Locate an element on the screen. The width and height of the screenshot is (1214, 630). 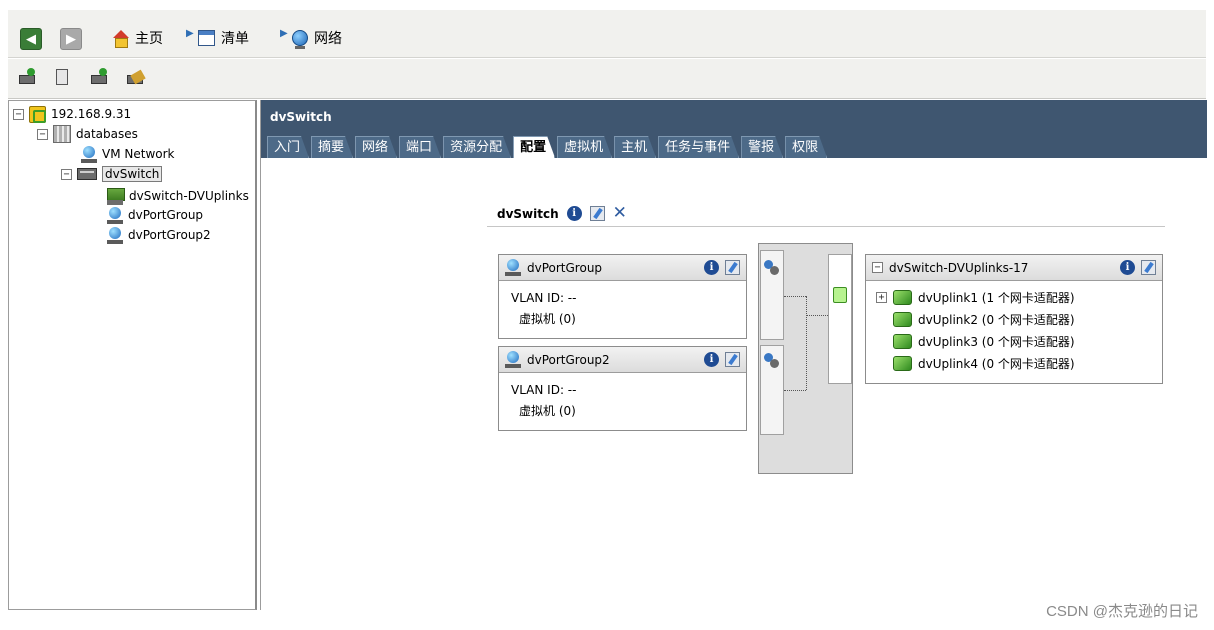
switch-section-title: dvSwitch i ✕ is located at coordinates (562, 213).